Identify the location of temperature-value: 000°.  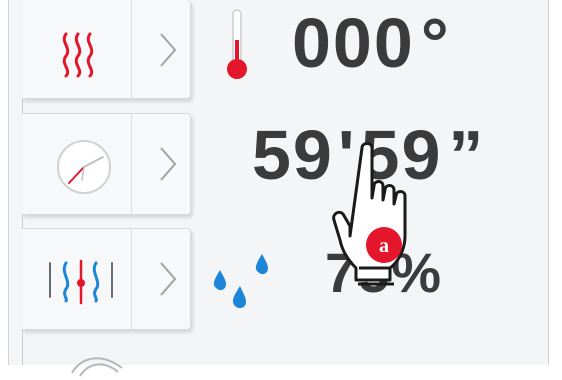
(371, 43).